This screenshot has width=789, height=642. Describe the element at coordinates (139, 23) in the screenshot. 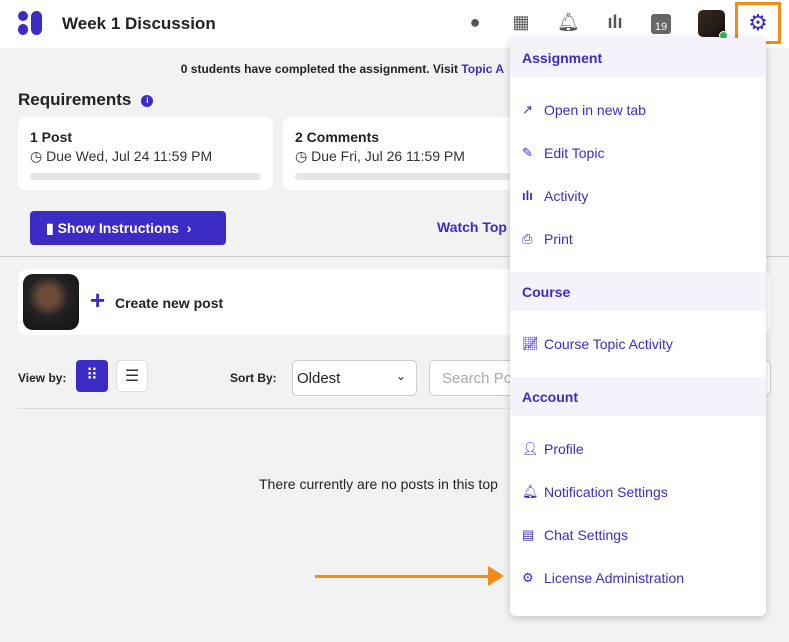

I see `page-title: Week 1 Discussion` at that location.